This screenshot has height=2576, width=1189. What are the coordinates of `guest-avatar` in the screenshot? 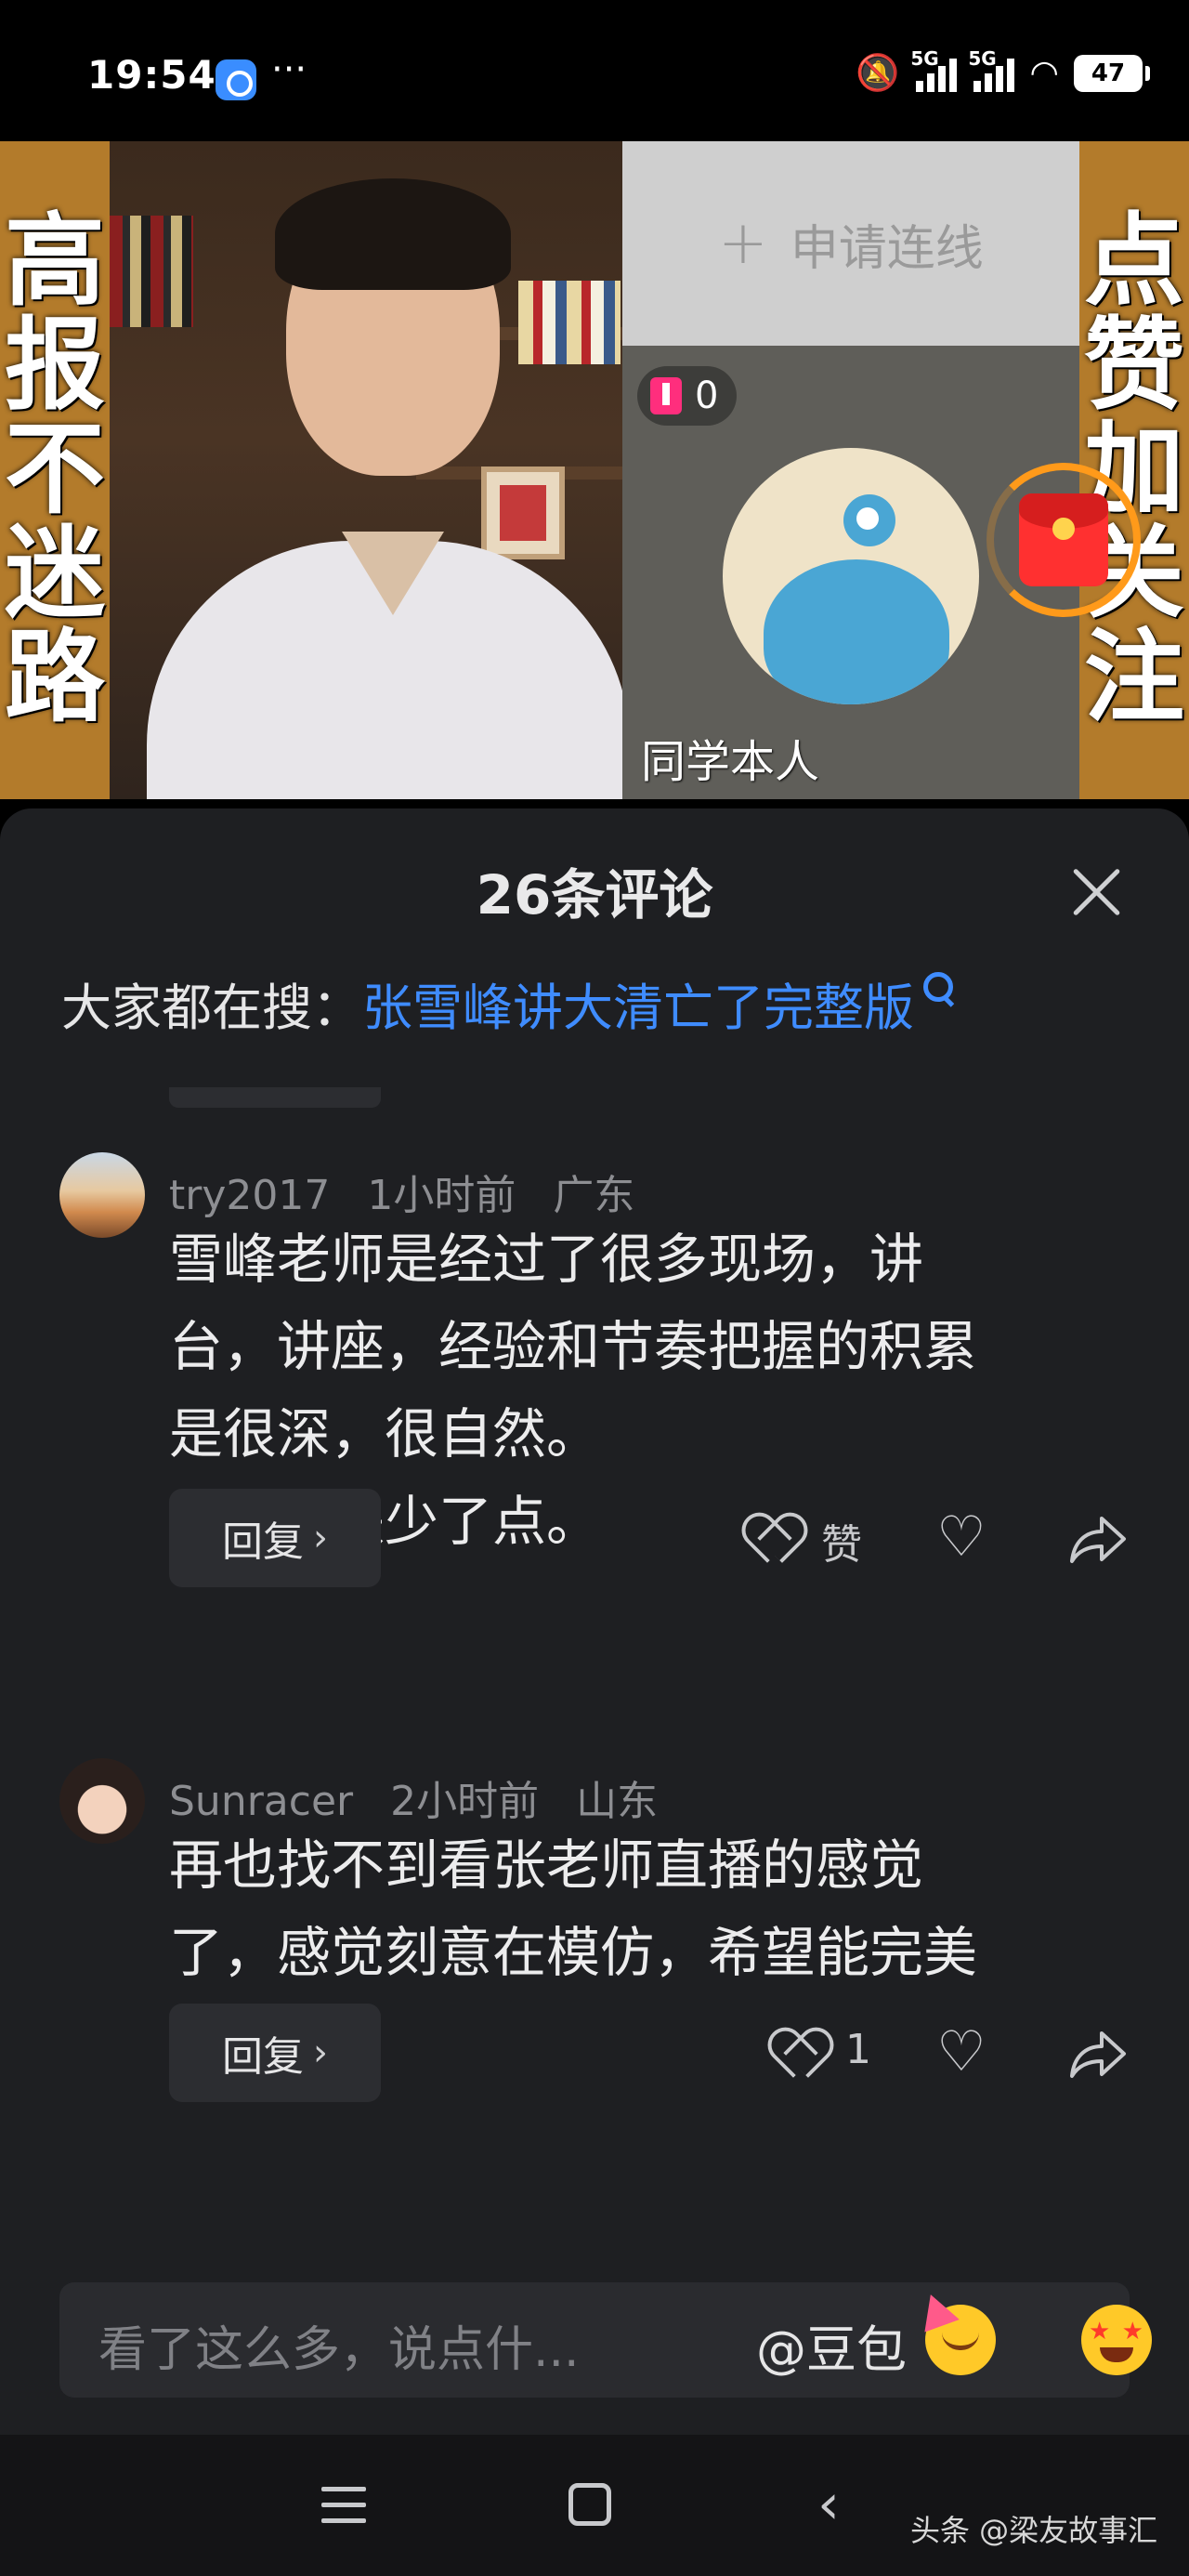 It's located at (851, 576).